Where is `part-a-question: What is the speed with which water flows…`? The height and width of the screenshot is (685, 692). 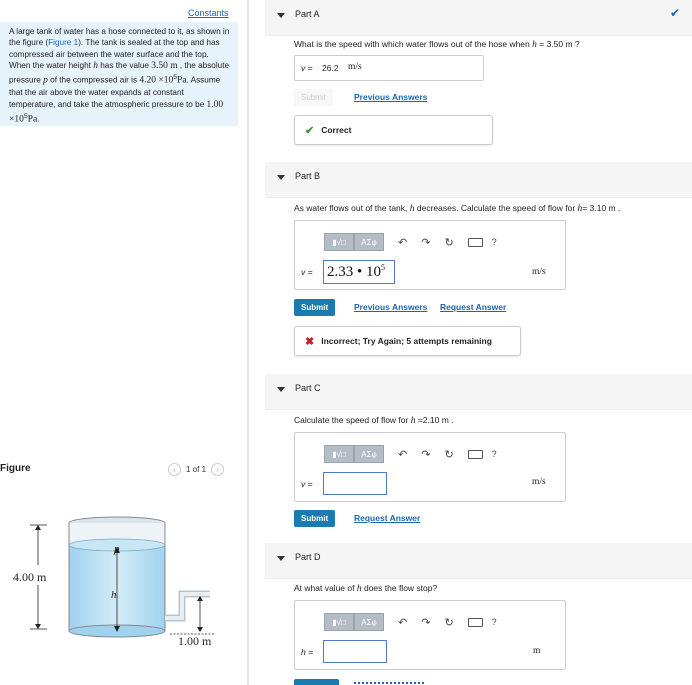 part-a-question: What is the speed with which water flows… is located at coordinates (437, 44).